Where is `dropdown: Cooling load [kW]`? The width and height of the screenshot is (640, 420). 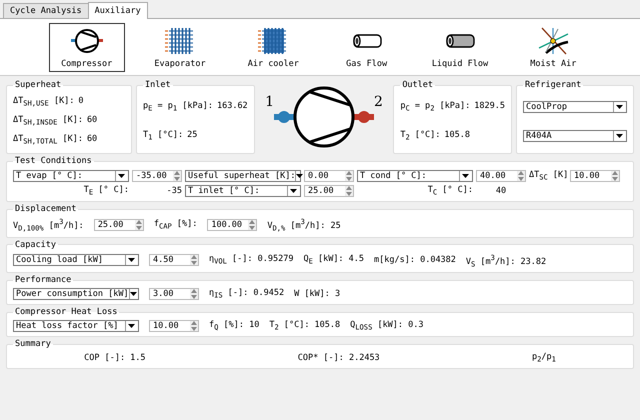
dropdown: Cooling load [kW] is located at coordinates (76, 260).